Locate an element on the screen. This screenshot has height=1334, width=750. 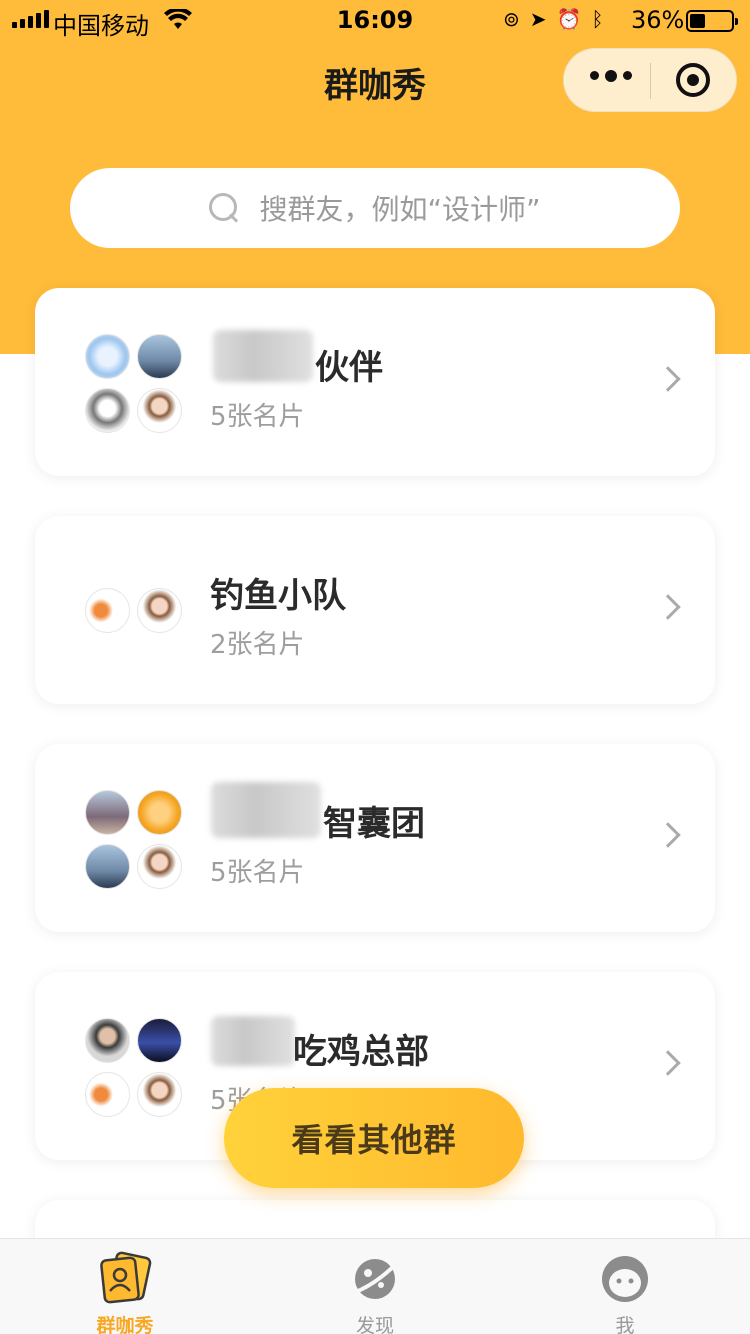
group-name: 吃鸡总部 is located at coordinates (361, 1052).